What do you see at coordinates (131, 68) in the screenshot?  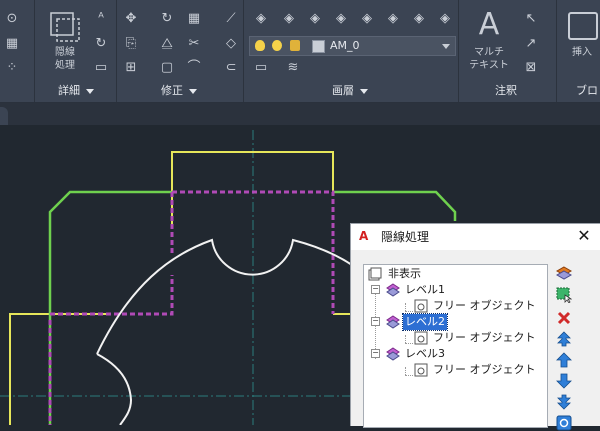 I see `scale-icon: ⊞` at bounding box center [131, 68].